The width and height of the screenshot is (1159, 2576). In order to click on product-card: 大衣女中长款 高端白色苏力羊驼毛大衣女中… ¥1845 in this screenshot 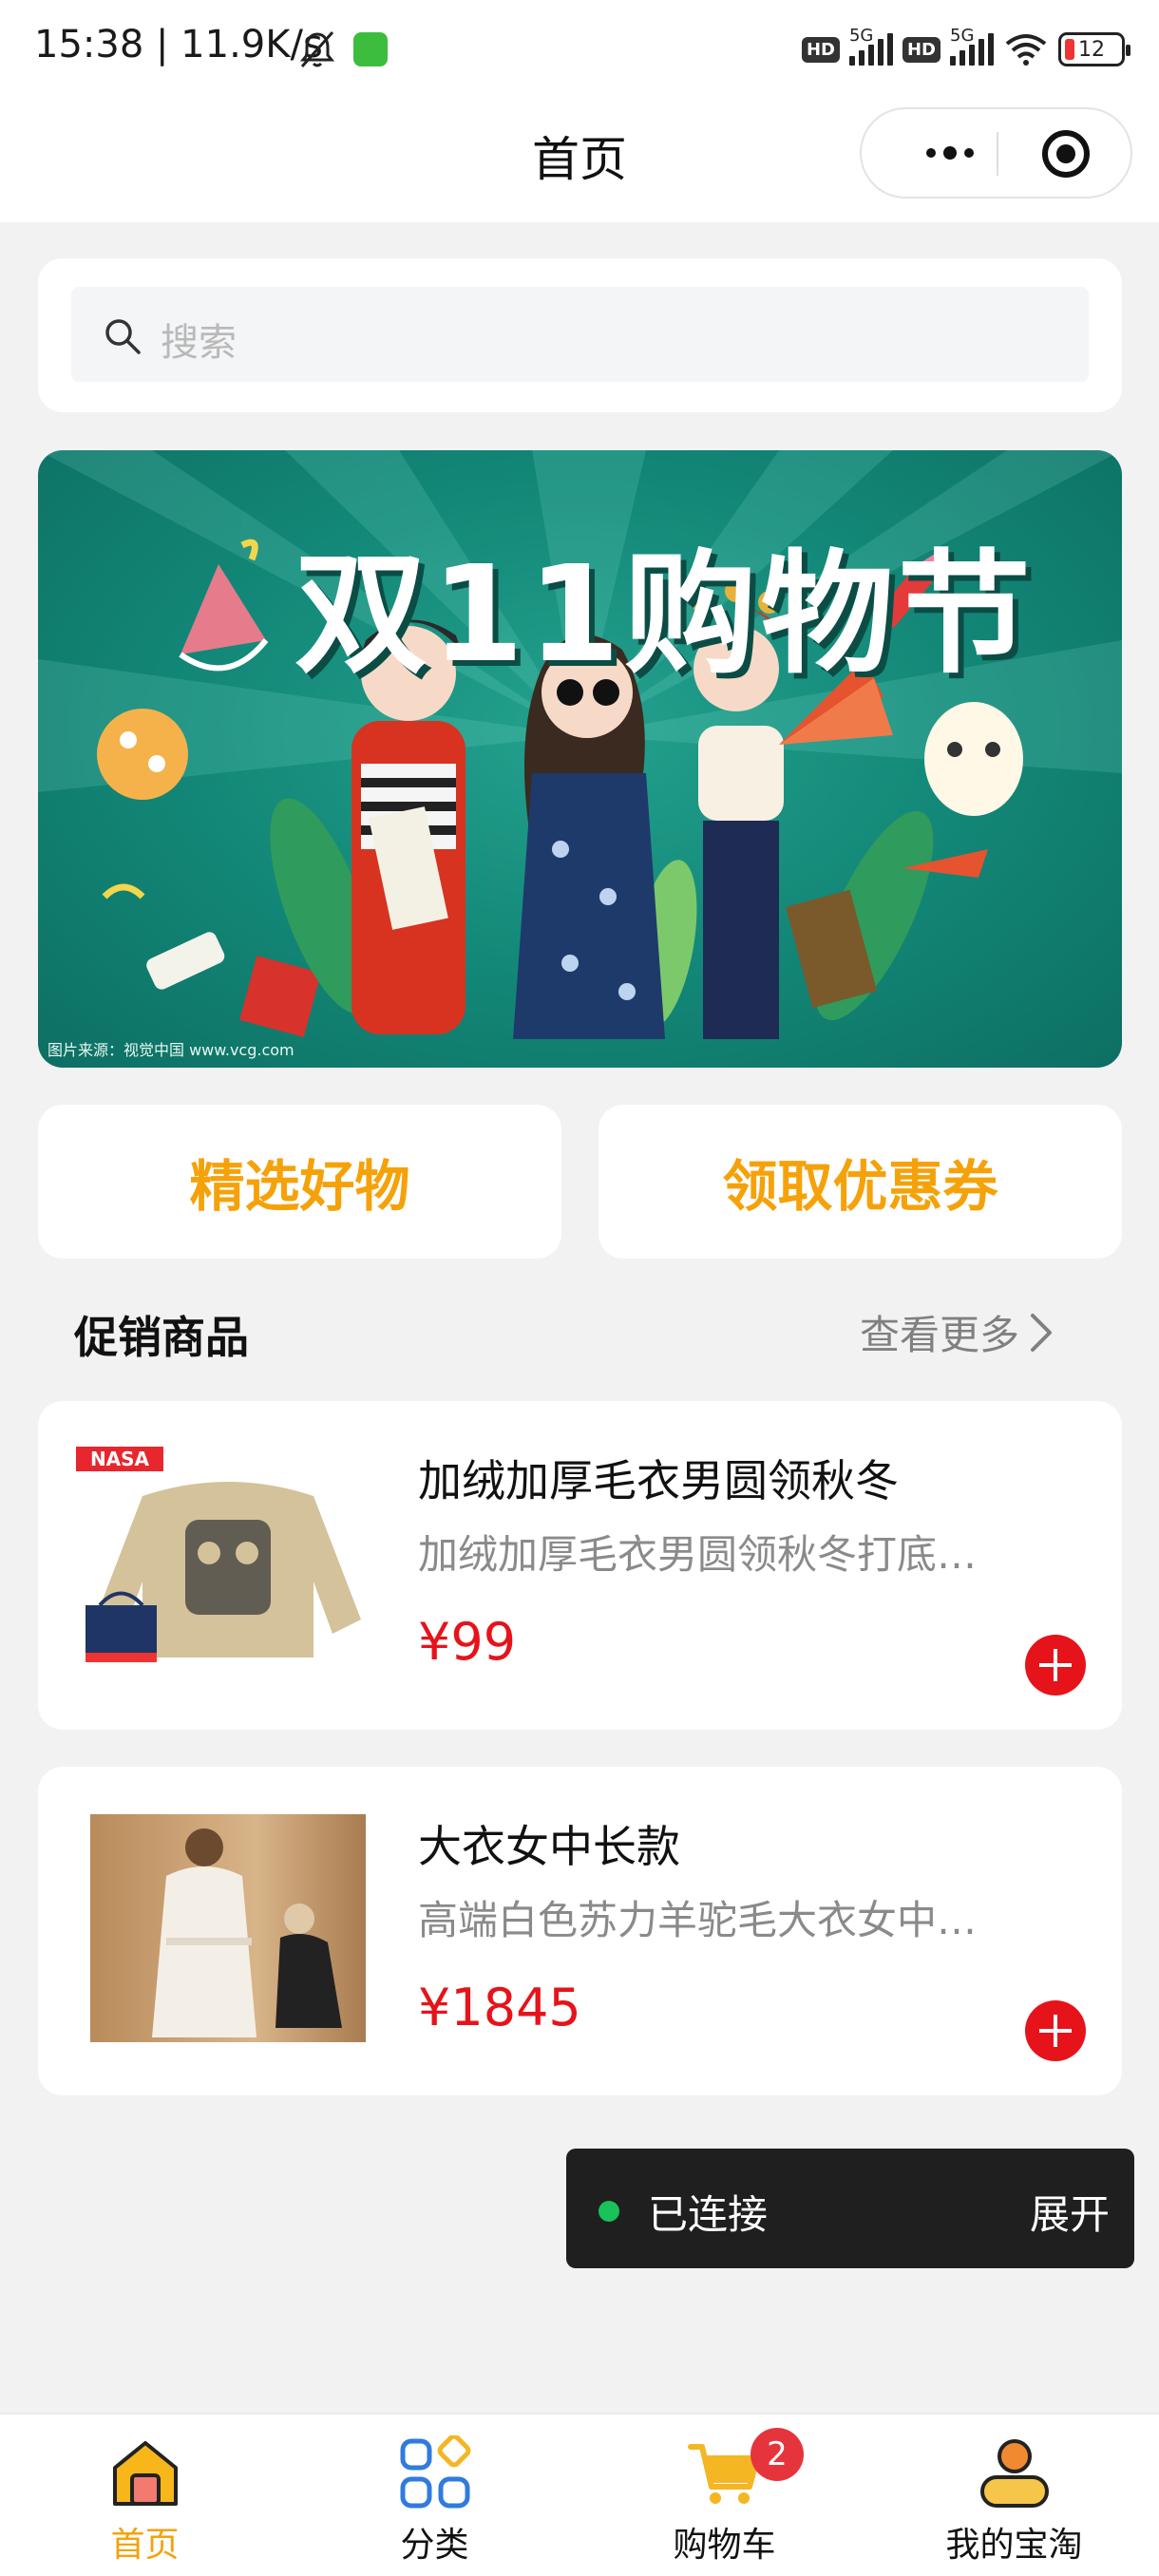, I will do `click(580, 1931)`.